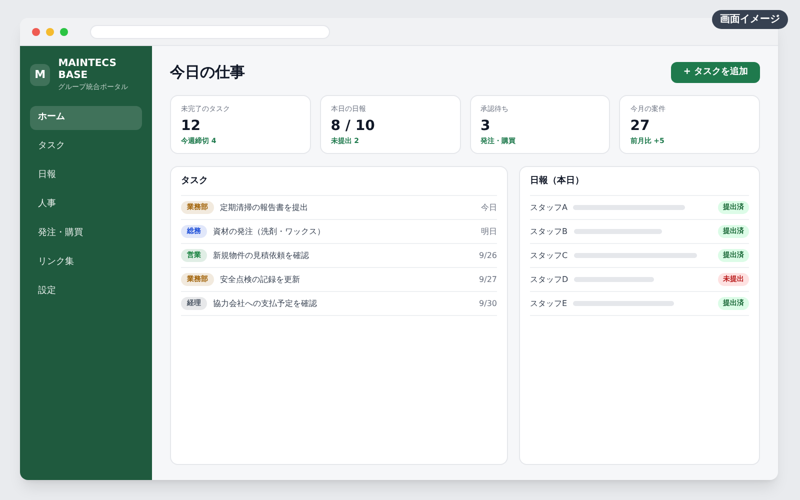 The image size is (800, 500). I want to click on add-task-button: + タスクを追加, so click(715, 72).